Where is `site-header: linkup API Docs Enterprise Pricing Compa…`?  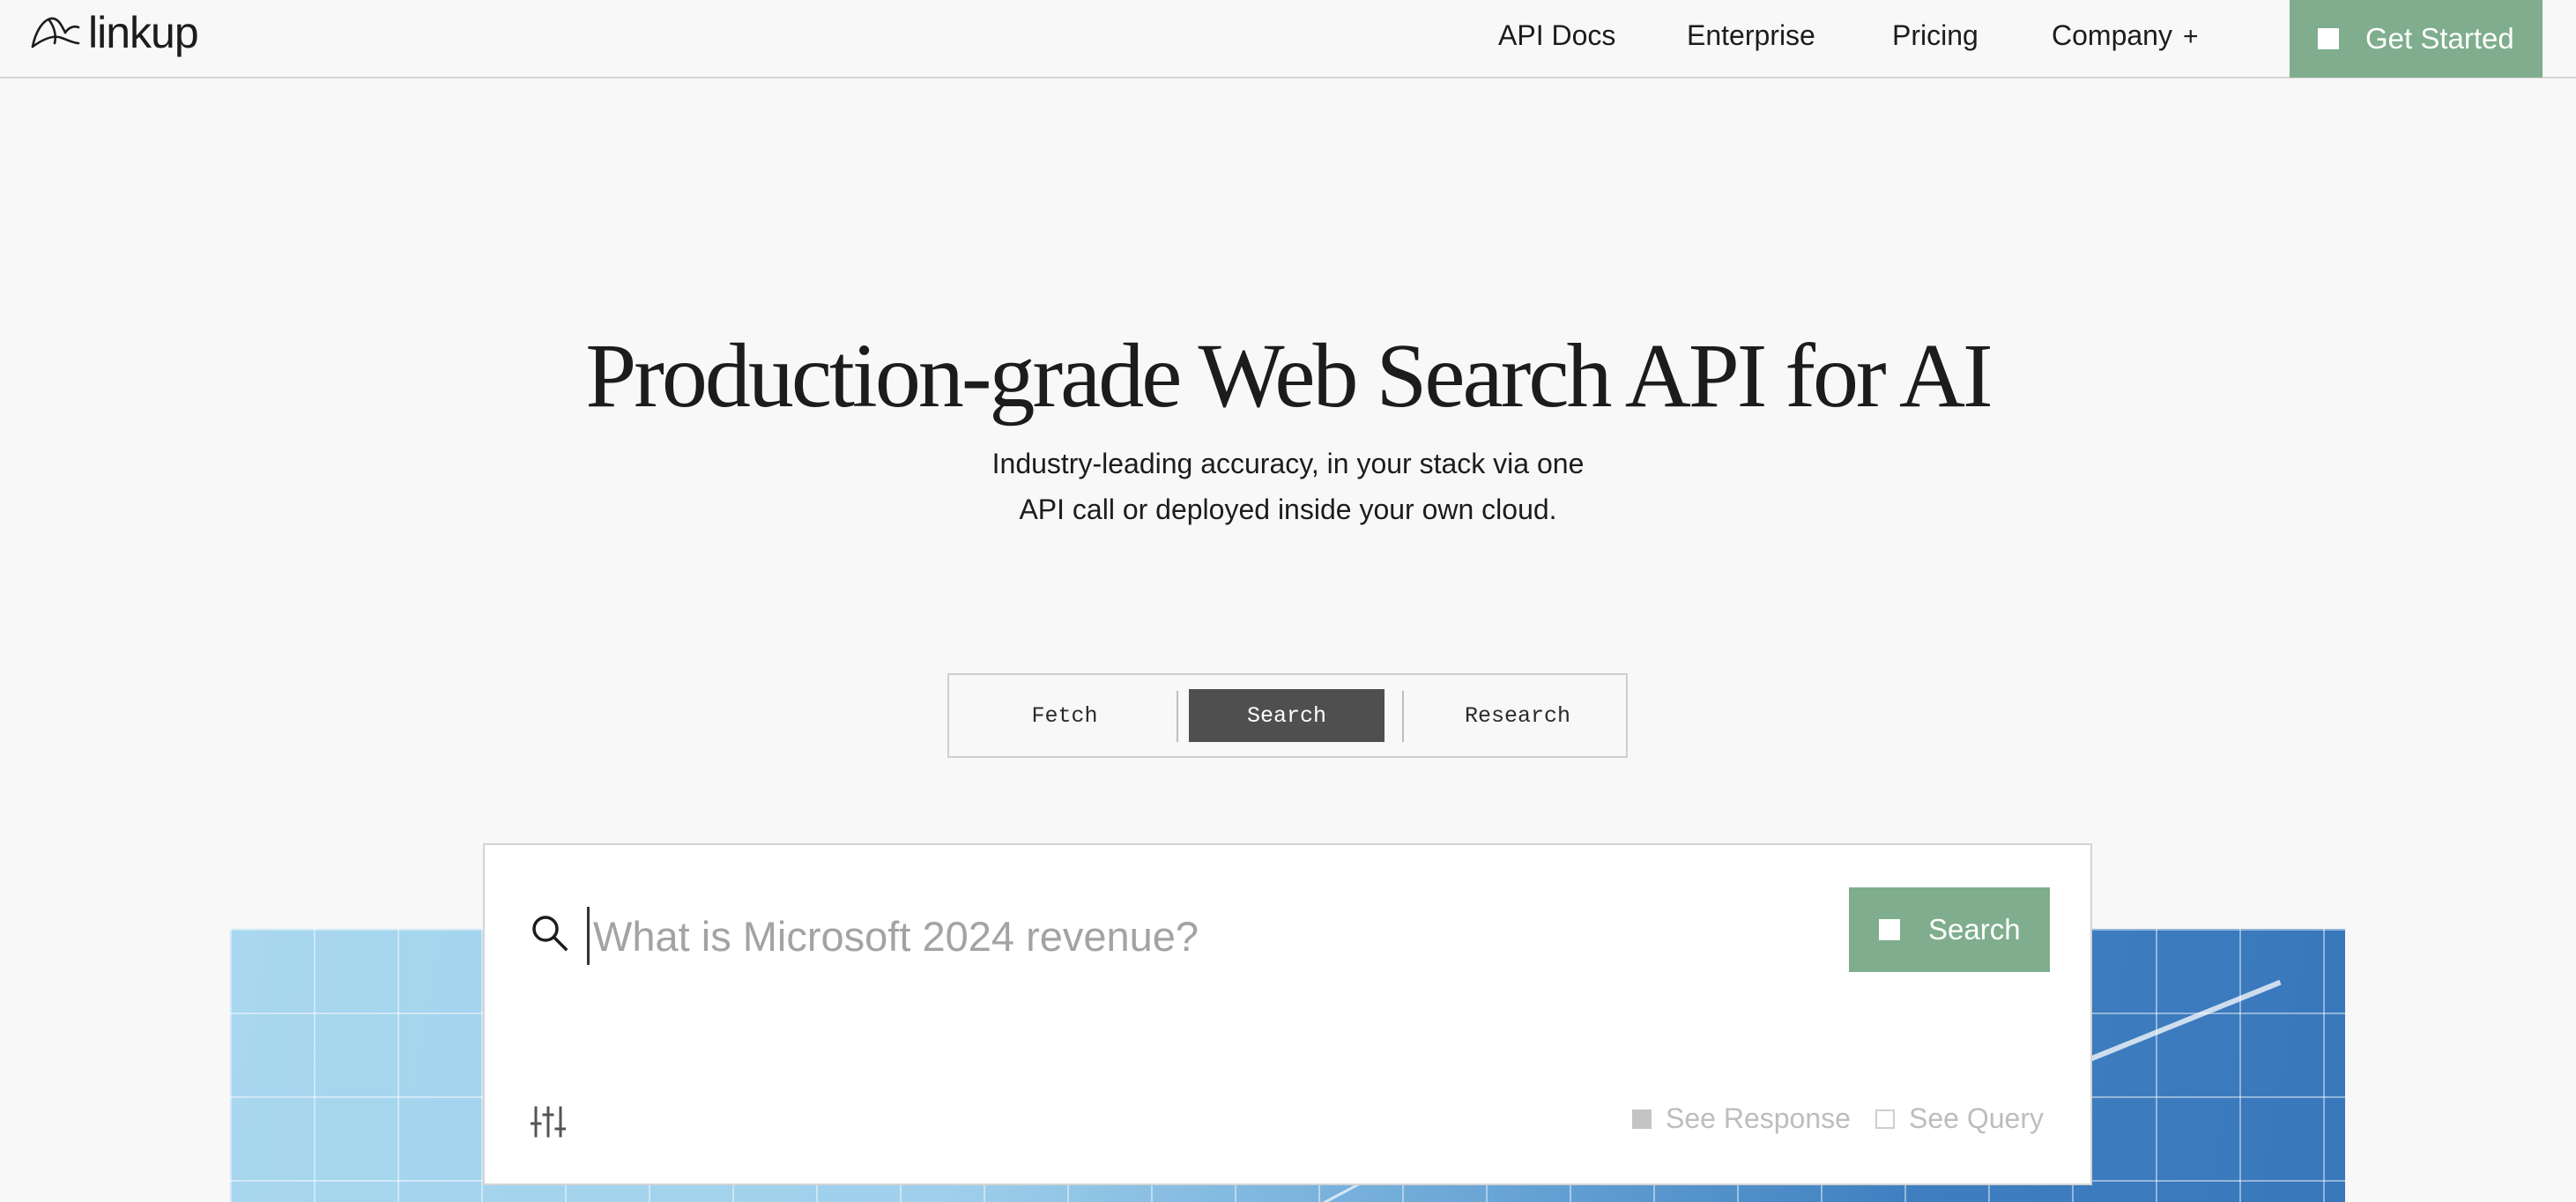
site-header: linkup API Docs Enterprise Pricing Compa… is located at coordinates (1288, 39).